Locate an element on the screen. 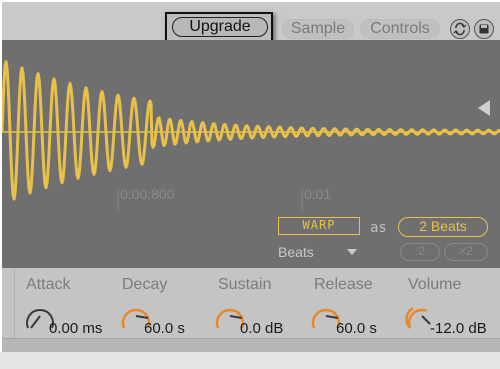  ruler-mark-1s: 0:01 is located at coordinates (318, 194).